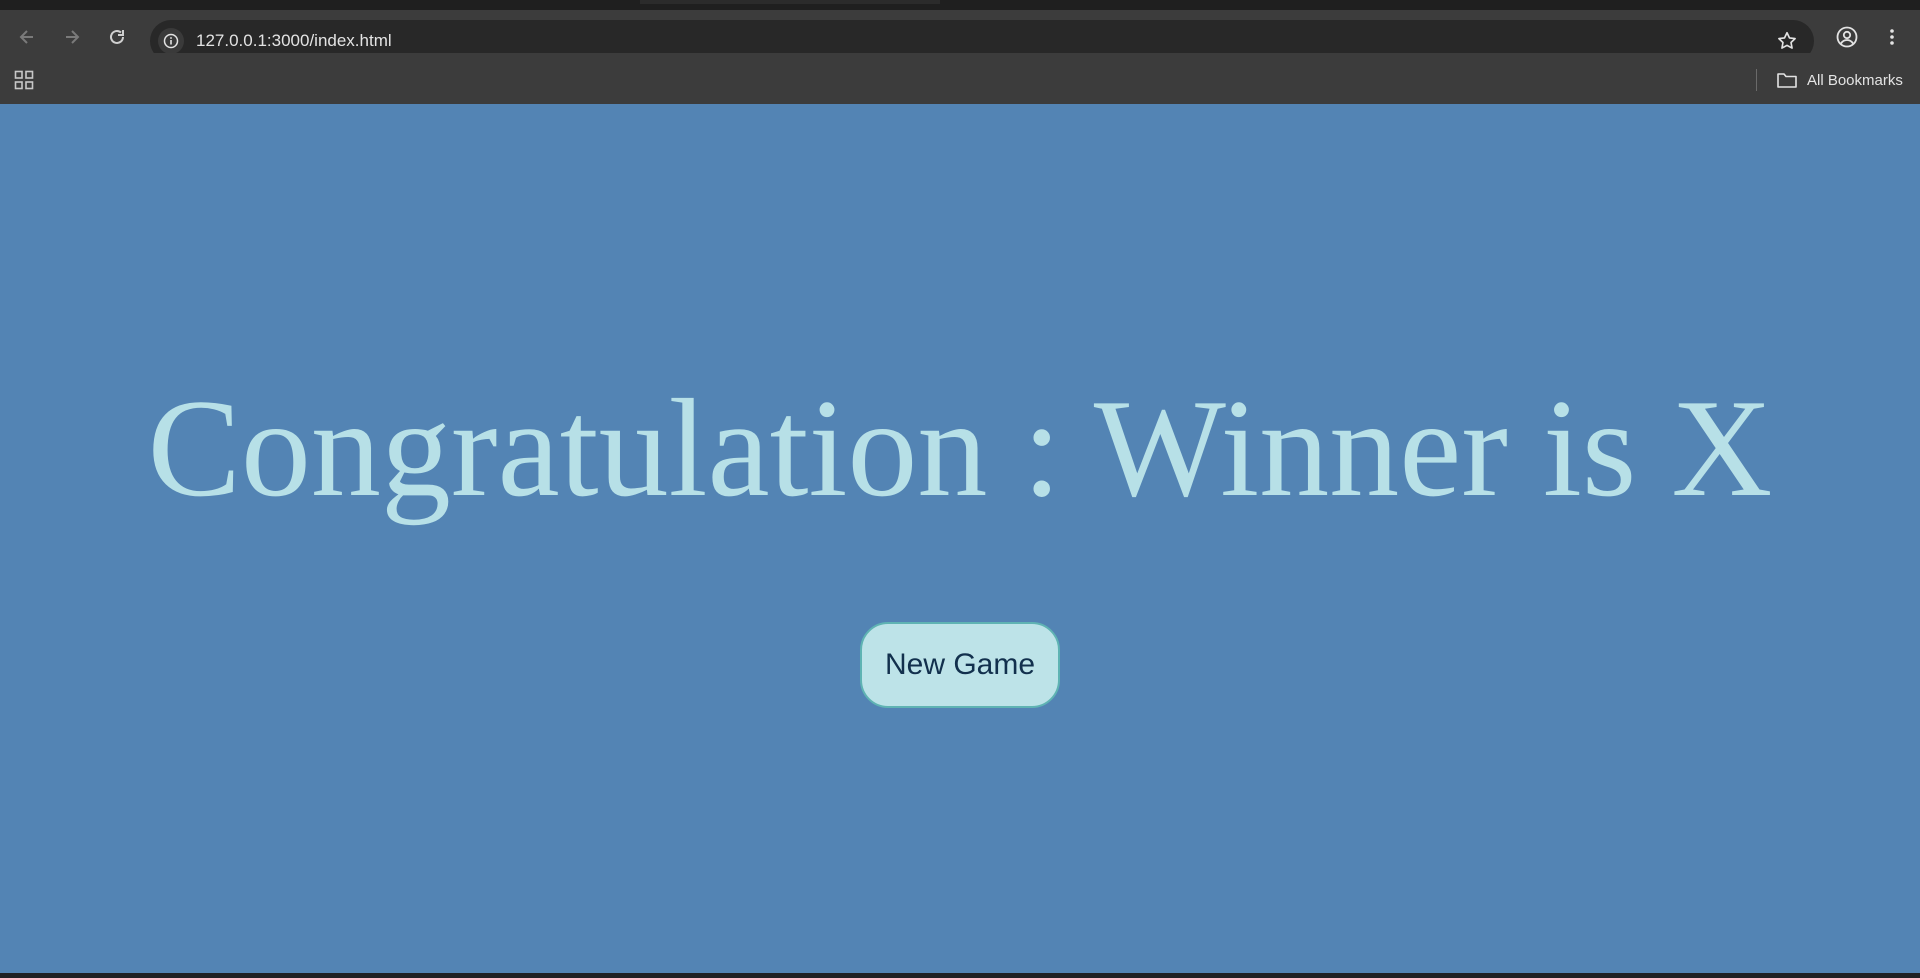 The width and height of the screenshot is (1920, 978). What do you see at coordinates (171, 41) in the screenshot?
I see `site-info-icon` at bounding box center [171, 41].